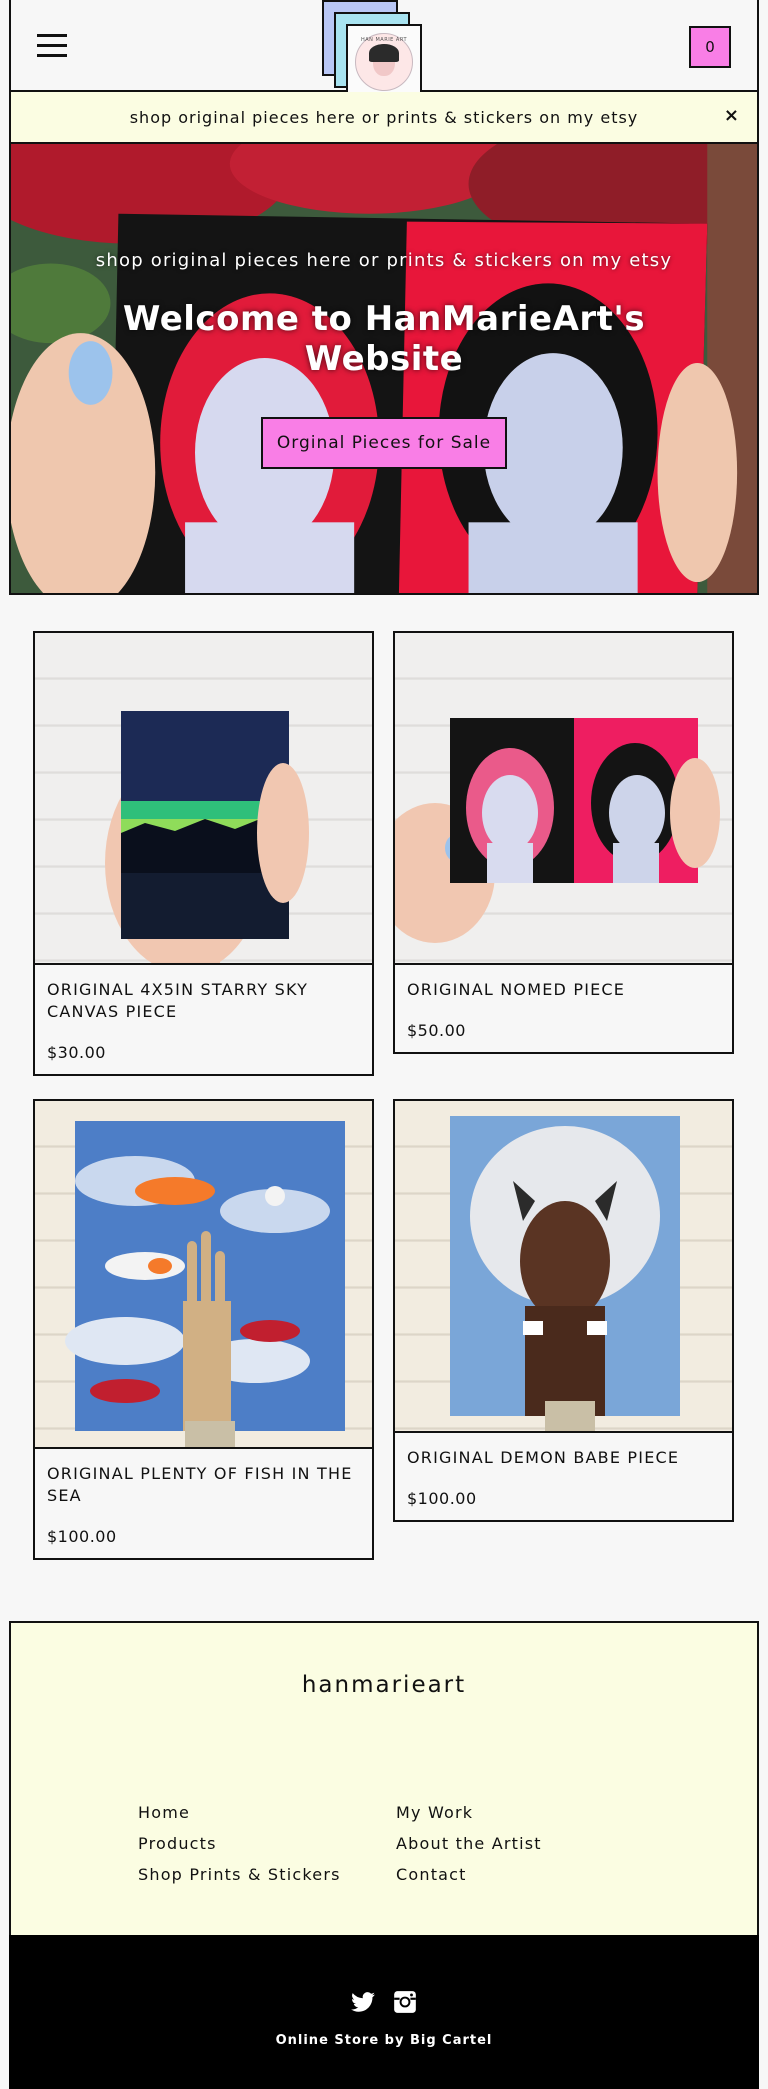 This screenshot has width=768, height=2089. What do you see at coordinates (239, 1874) in the screenshot?
I see `footer-link-shop-prints: Shop Prints & Stickers` at bounding box center [239, 1874].